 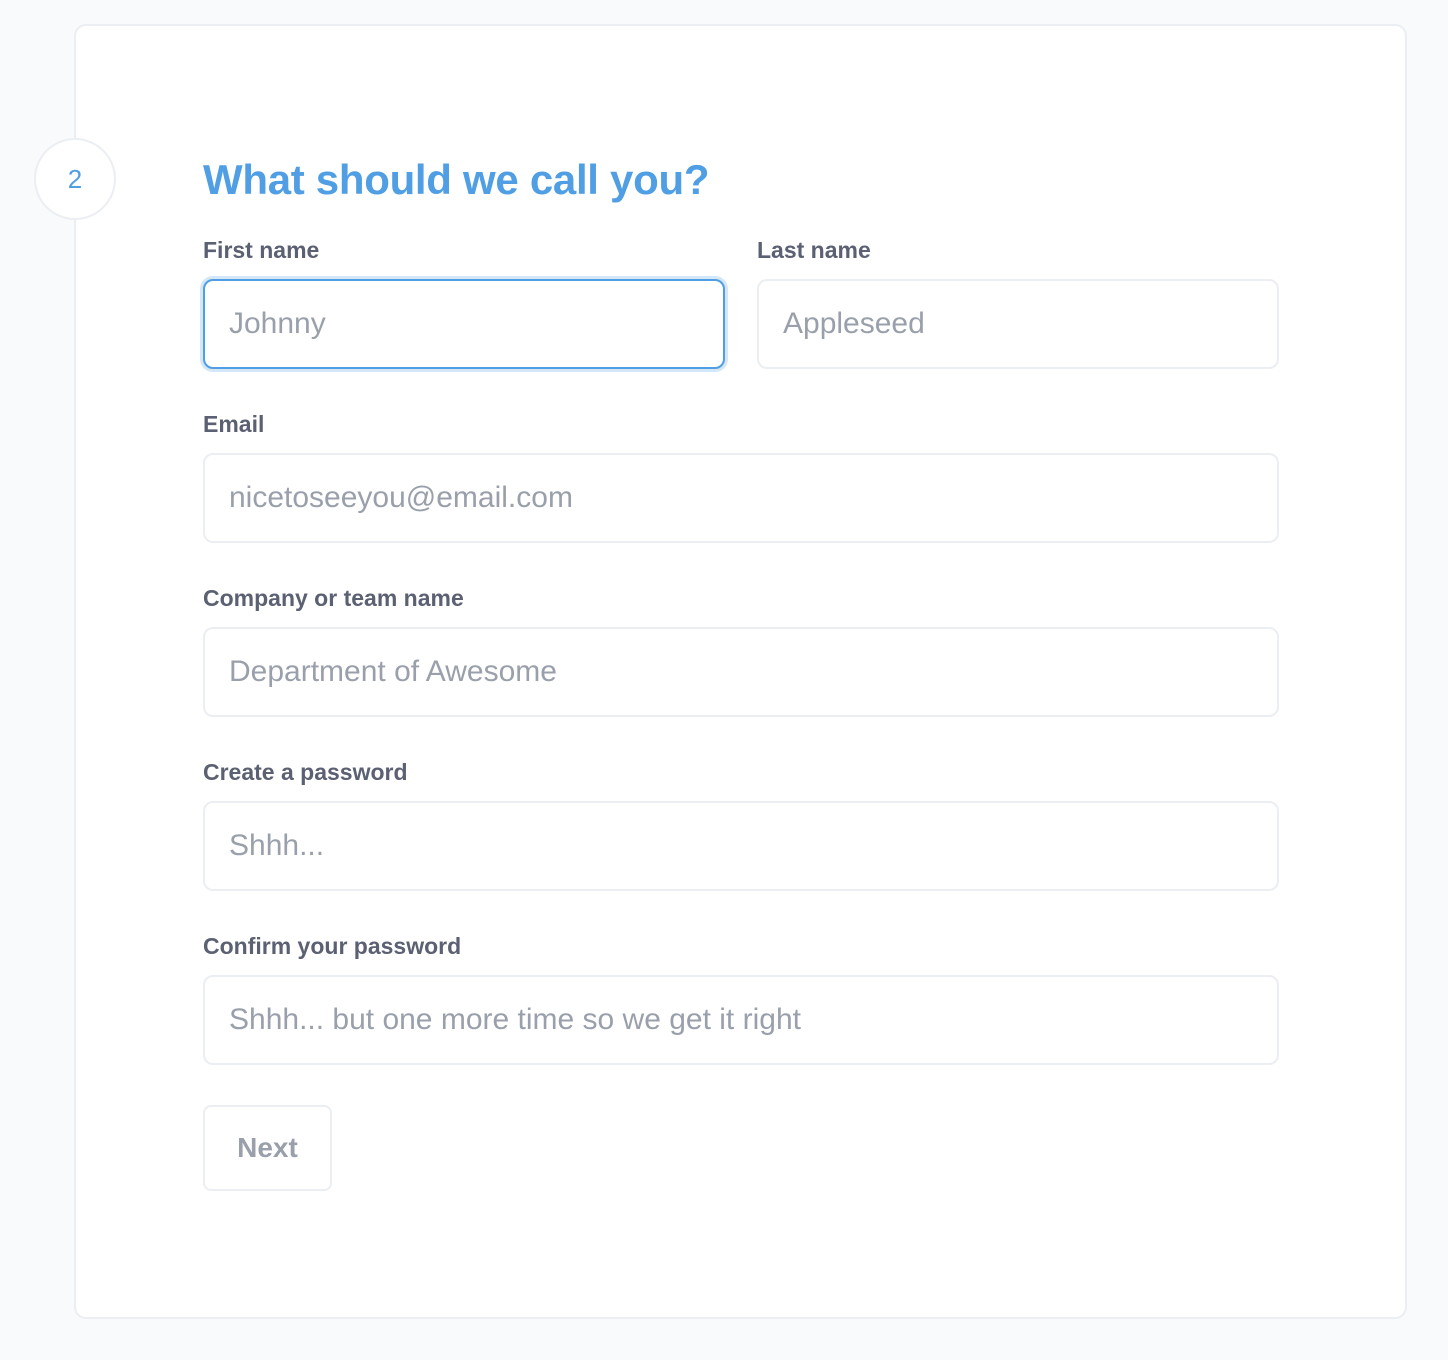 What do you see at coordinates (464, 324) in the screenshot?
I see `first-name-input` at bounding box center [464, 324].